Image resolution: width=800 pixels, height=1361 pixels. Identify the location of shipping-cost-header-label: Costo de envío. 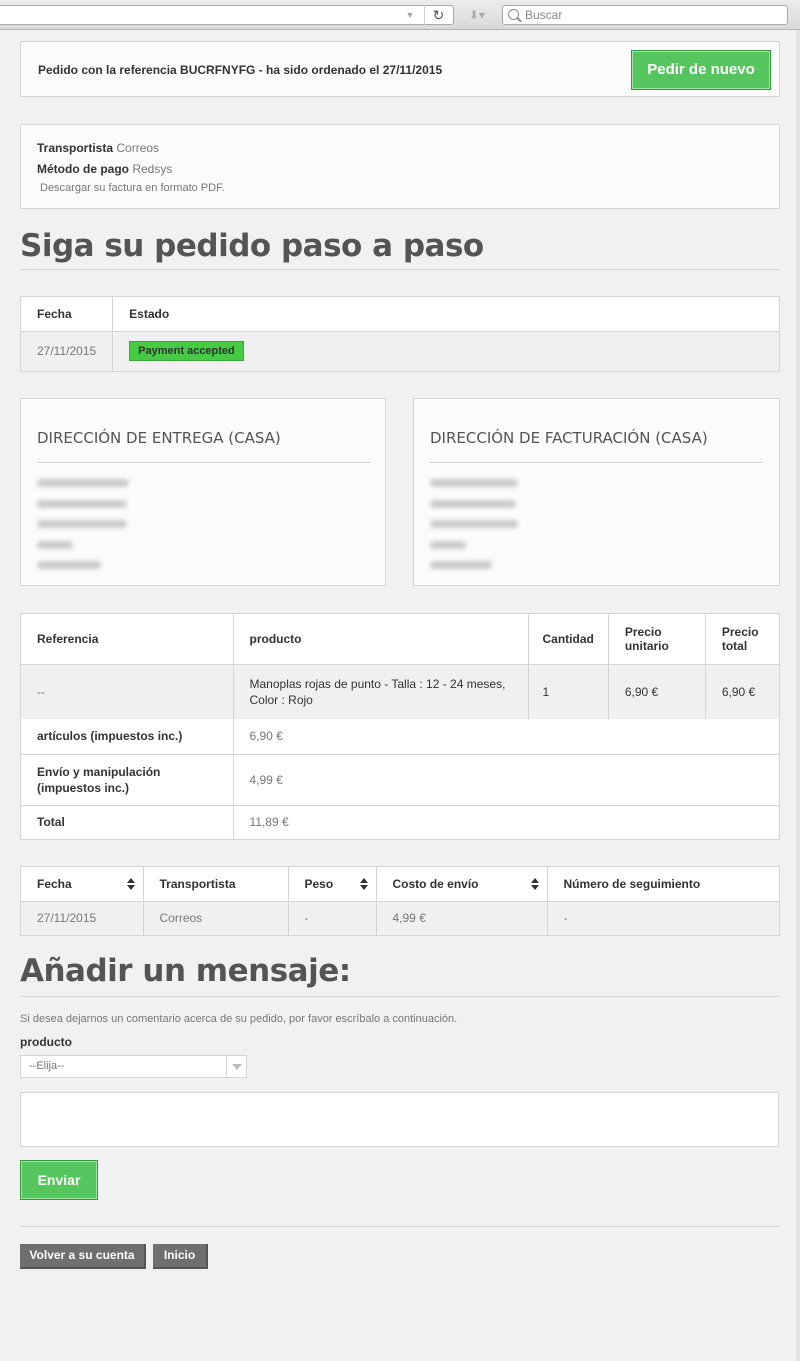
(435, 883).